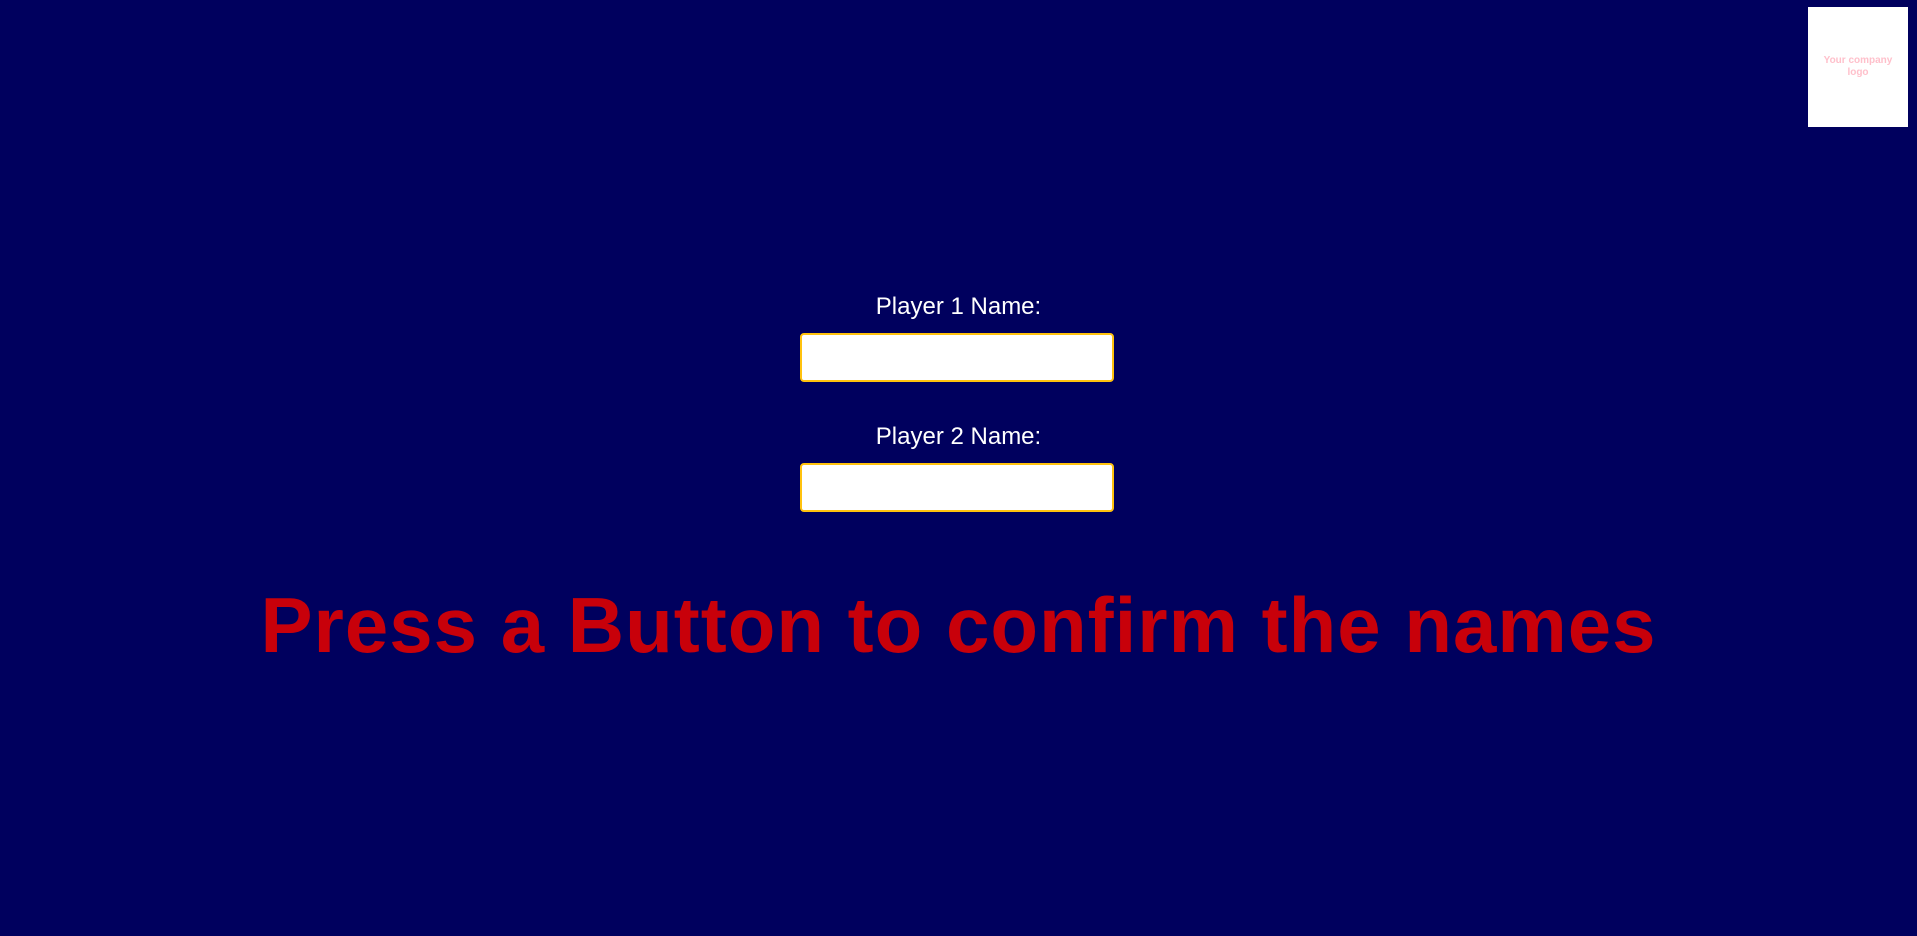 This screenshot has width=1917, height=936. Describe the element at coordinates (958, 625) in the screenshot. I see `confirm-prompt: Press a Button to confirm the names` at that location.